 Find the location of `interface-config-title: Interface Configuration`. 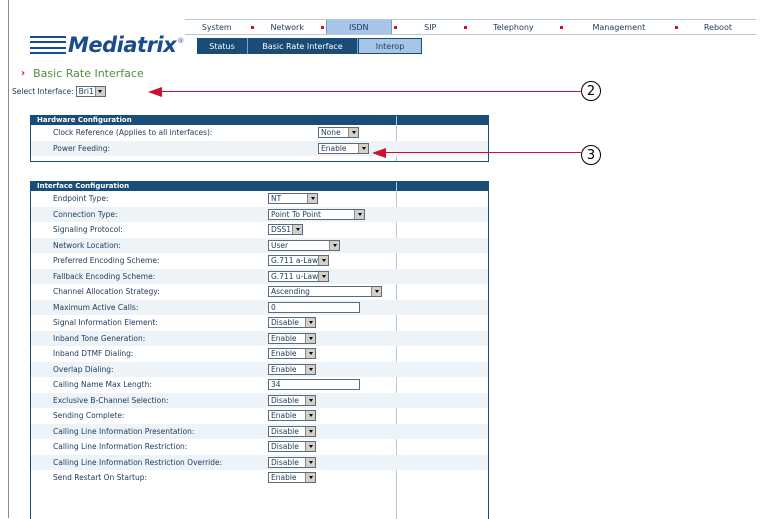

interface-config-title: Interface Configuration is located at coordinates (83, 186).